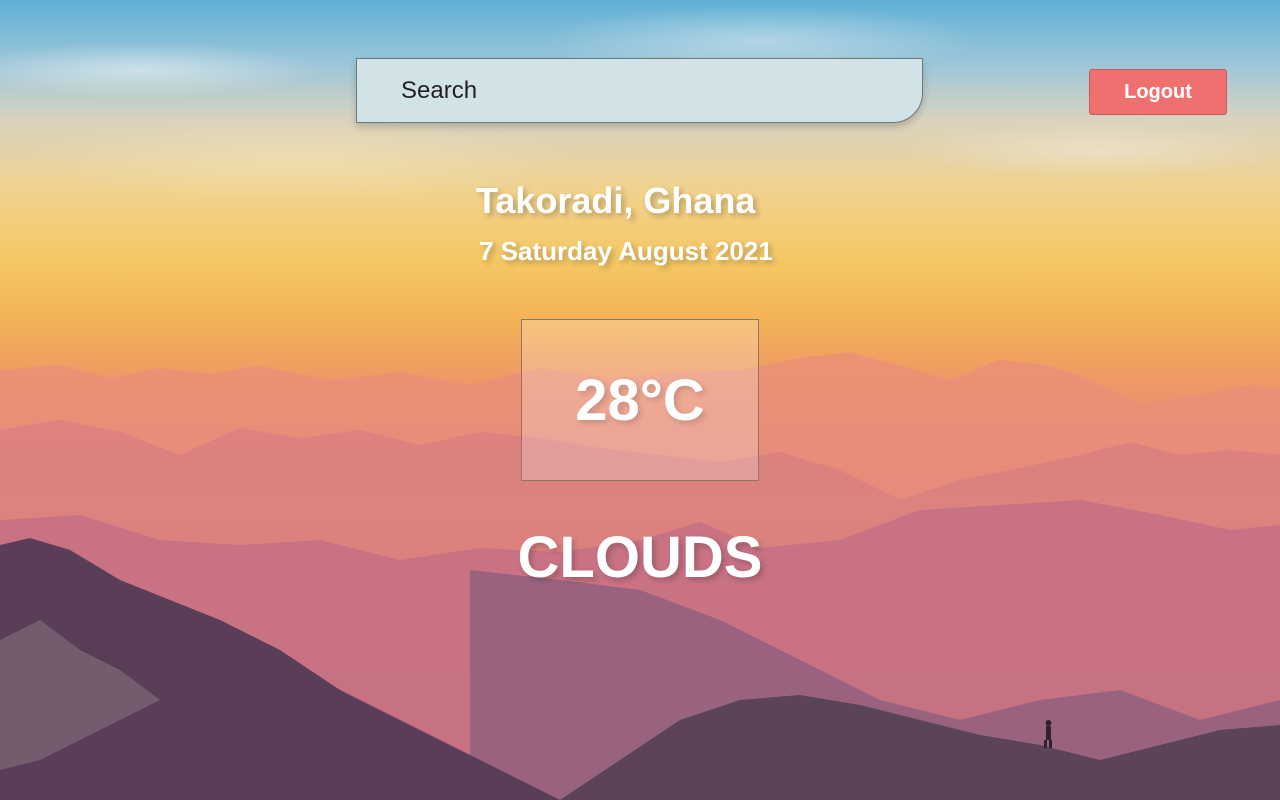  Describe the element at coordinates (626, 251) in the screenshot. I see `current-date: 7 Saturday August 2021` at that location.